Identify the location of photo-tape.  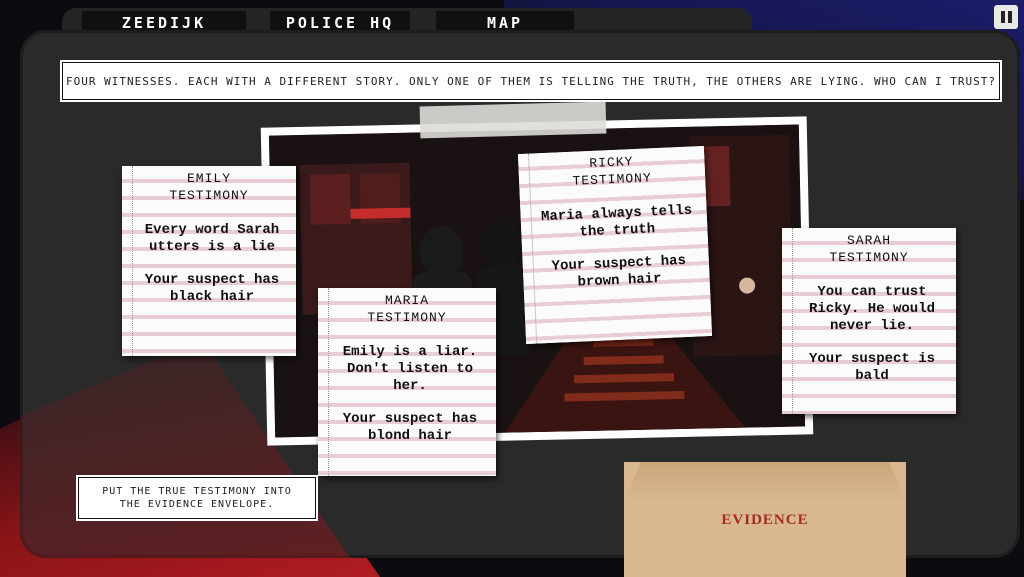
(513, 120).